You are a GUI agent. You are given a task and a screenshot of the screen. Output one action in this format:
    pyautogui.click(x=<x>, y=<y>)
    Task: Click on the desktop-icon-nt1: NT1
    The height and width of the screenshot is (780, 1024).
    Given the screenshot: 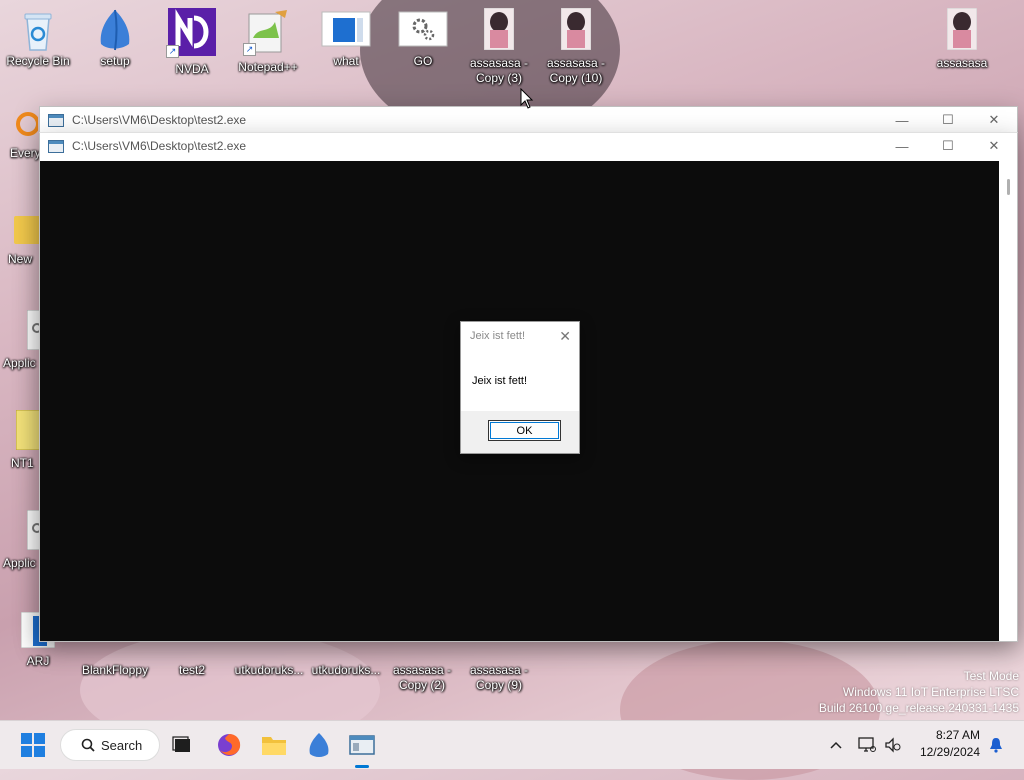 What is the action you would take?
    pyautogui.click(x=21, y=440)
    